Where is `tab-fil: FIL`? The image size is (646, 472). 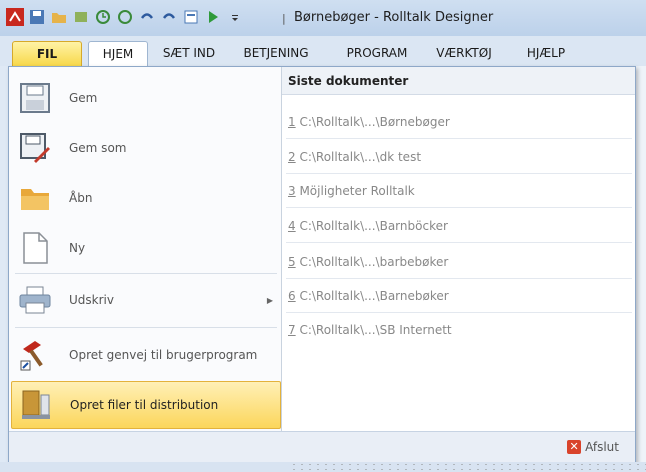
tab-fil: FIL is located at coordinates (47, 53).